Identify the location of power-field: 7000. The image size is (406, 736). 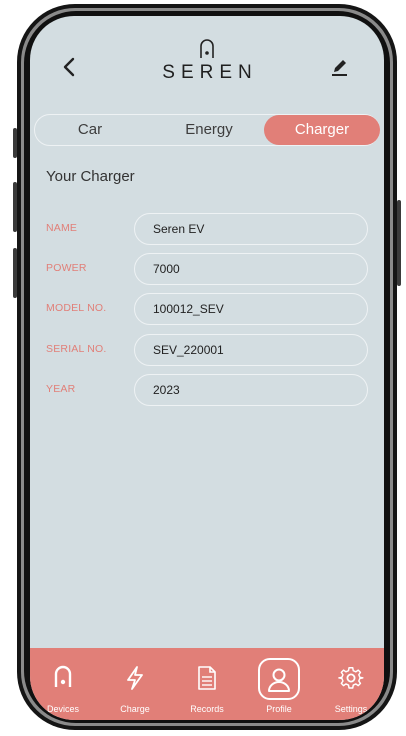
(251, 269).